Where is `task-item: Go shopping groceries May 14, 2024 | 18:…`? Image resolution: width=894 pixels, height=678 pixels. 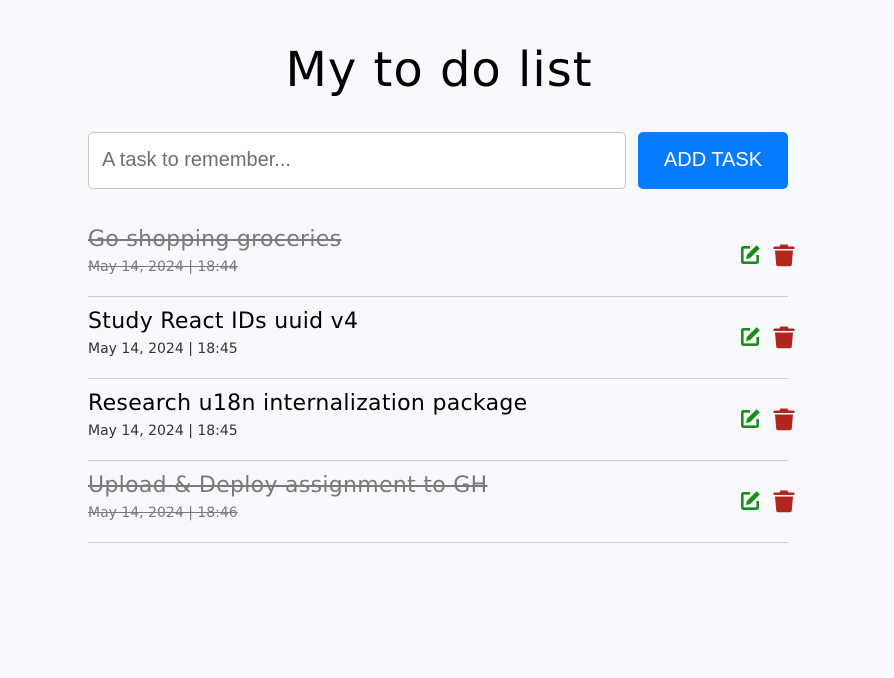
task-item: Go shopping groceries May 14, 2024 | 18:… is located at coordinates (441, 256).